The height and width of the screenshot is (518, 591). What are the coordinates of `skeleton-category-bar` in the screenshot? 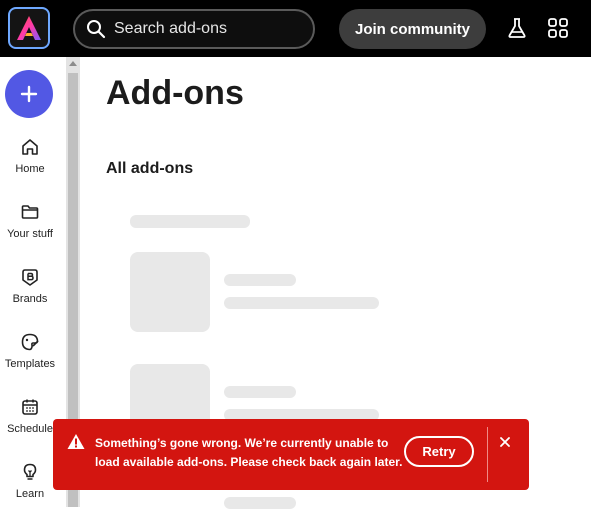 It's located at (190, 221).